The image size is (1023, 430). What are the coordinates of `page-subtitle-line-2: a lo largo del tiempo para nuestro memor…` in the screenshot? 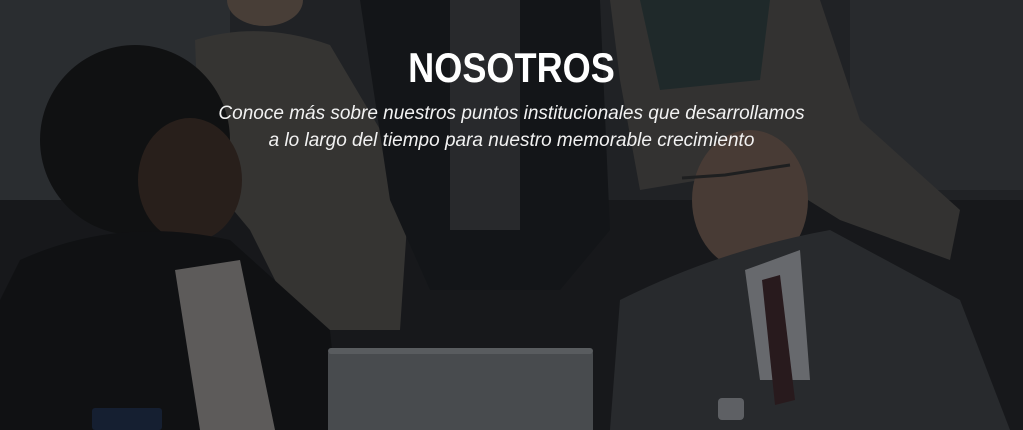 It's located at (511, 140).